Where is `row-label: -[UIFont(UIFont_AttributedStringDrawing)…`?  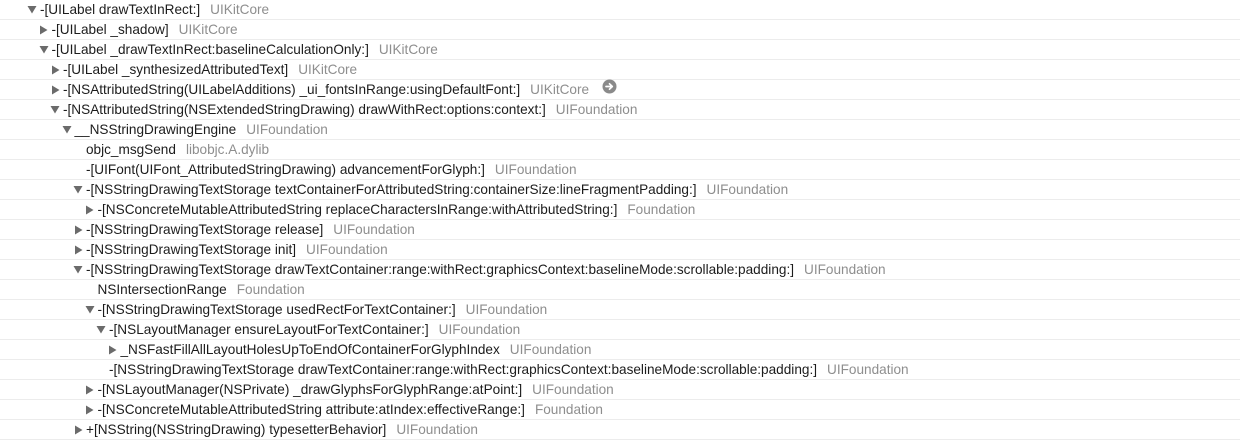 row-label: -[UIFont(UIFont_AttributedStringDrawing)… is located at coordinates (331, 169).